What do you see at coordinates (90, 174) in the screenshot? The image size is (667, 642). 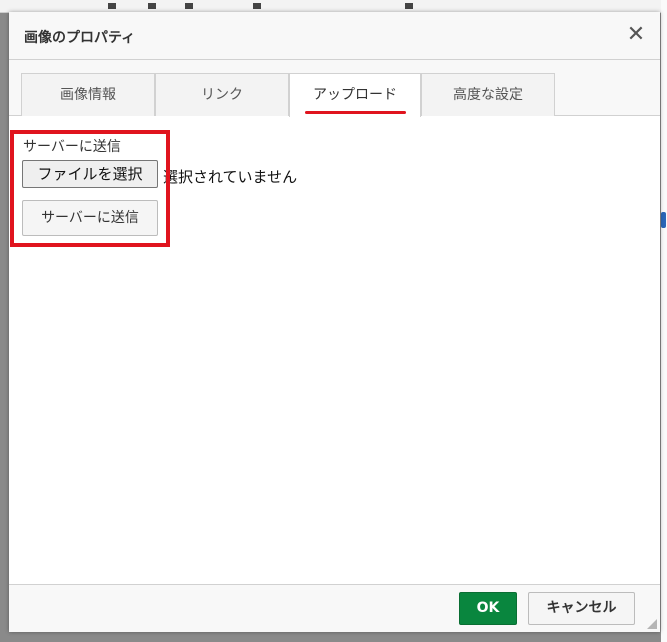 I see `choose-file-button: ファイルを選択` at bounding box center [90, 174].